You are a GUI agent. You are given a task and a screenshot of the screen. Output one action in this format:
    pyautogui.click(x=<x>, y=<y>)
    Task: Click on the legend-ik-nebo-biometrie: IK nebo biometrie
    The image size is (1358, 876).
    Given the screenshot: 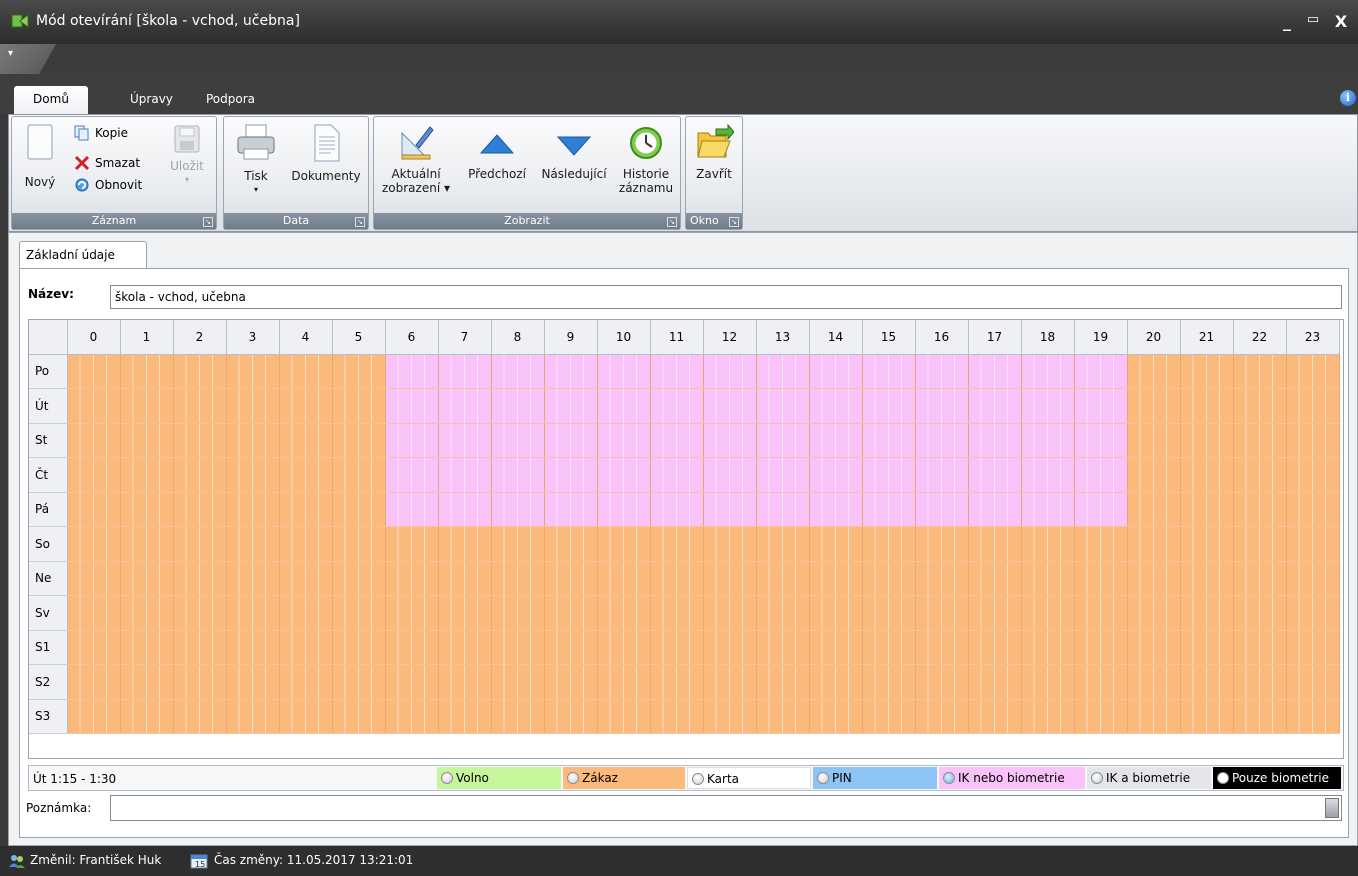 What is the action you would take?
    pyautogui.click(x=1012, y=778)
    